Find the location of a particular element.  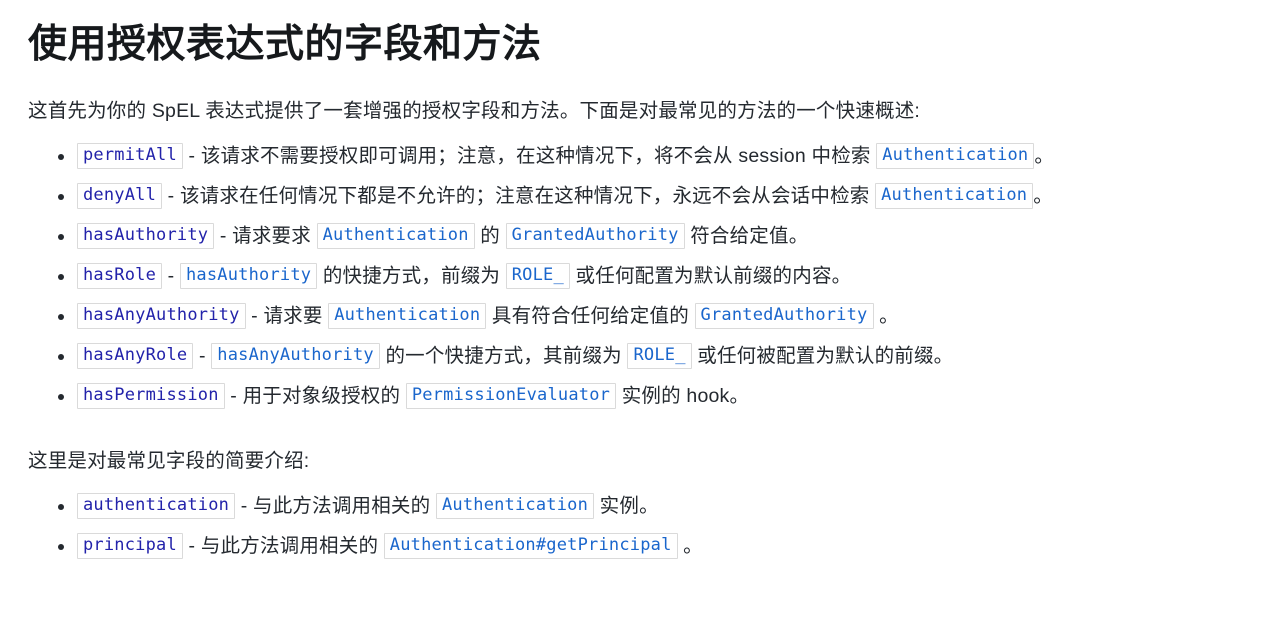

field-code-code2: Authentication is located at coordinates (515, 505).